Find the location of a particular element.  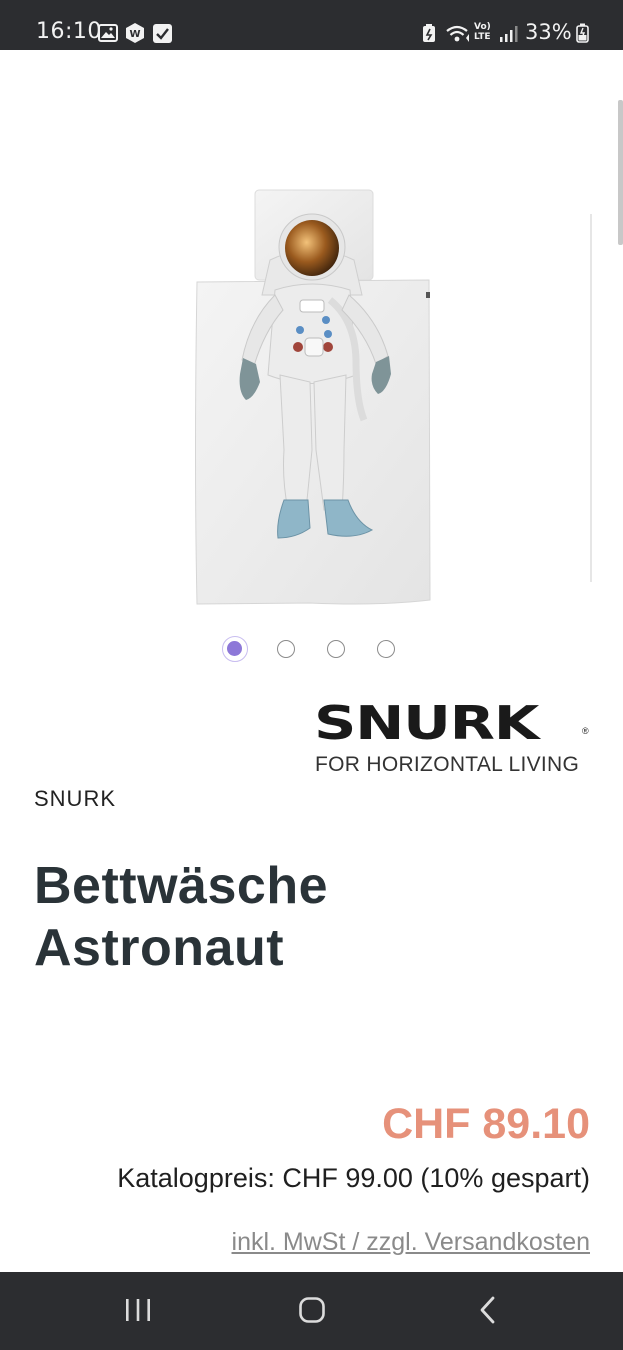

product-title-line-1: Bettwäsche is located at coordinates (181, 886).